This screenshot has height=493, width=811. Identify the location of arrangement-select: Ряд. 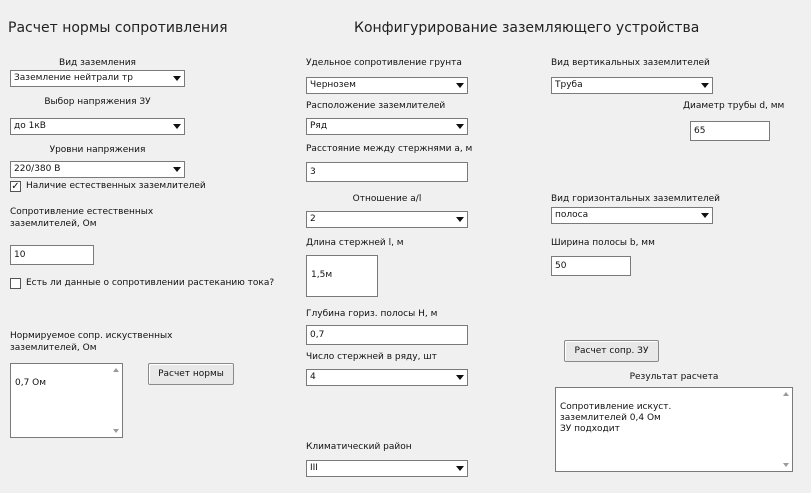
(387, 126).